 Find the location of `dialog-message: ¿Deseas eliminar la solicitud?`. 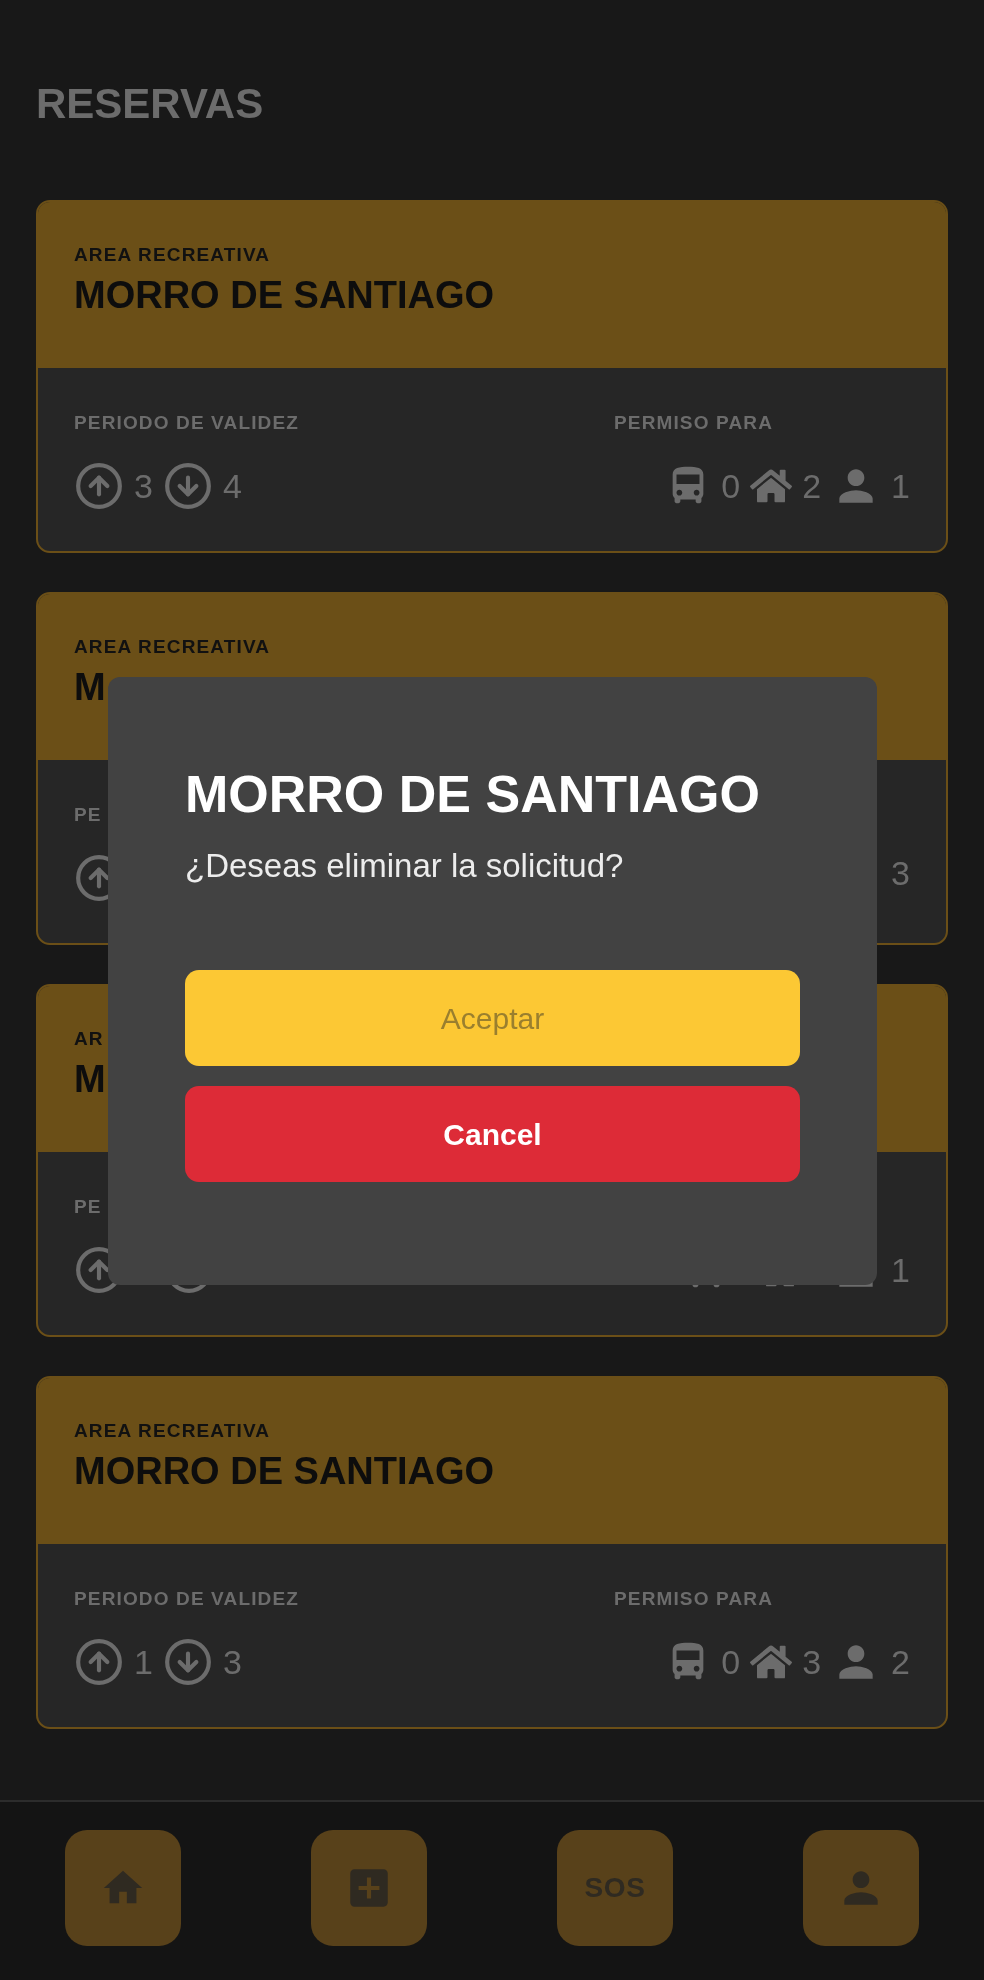

dialog-message: ¿Deseas eliminar la solicitud? is located at coordinates (405, 866).